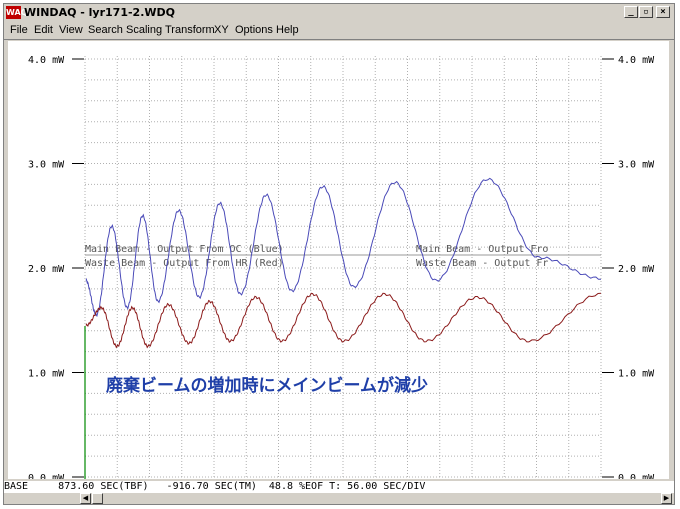 The image size is (680, 509). Describe the element at coordinates (636, 374) in the screenshot. I see `y-tick-label-right: 1.0 mW` at that location.